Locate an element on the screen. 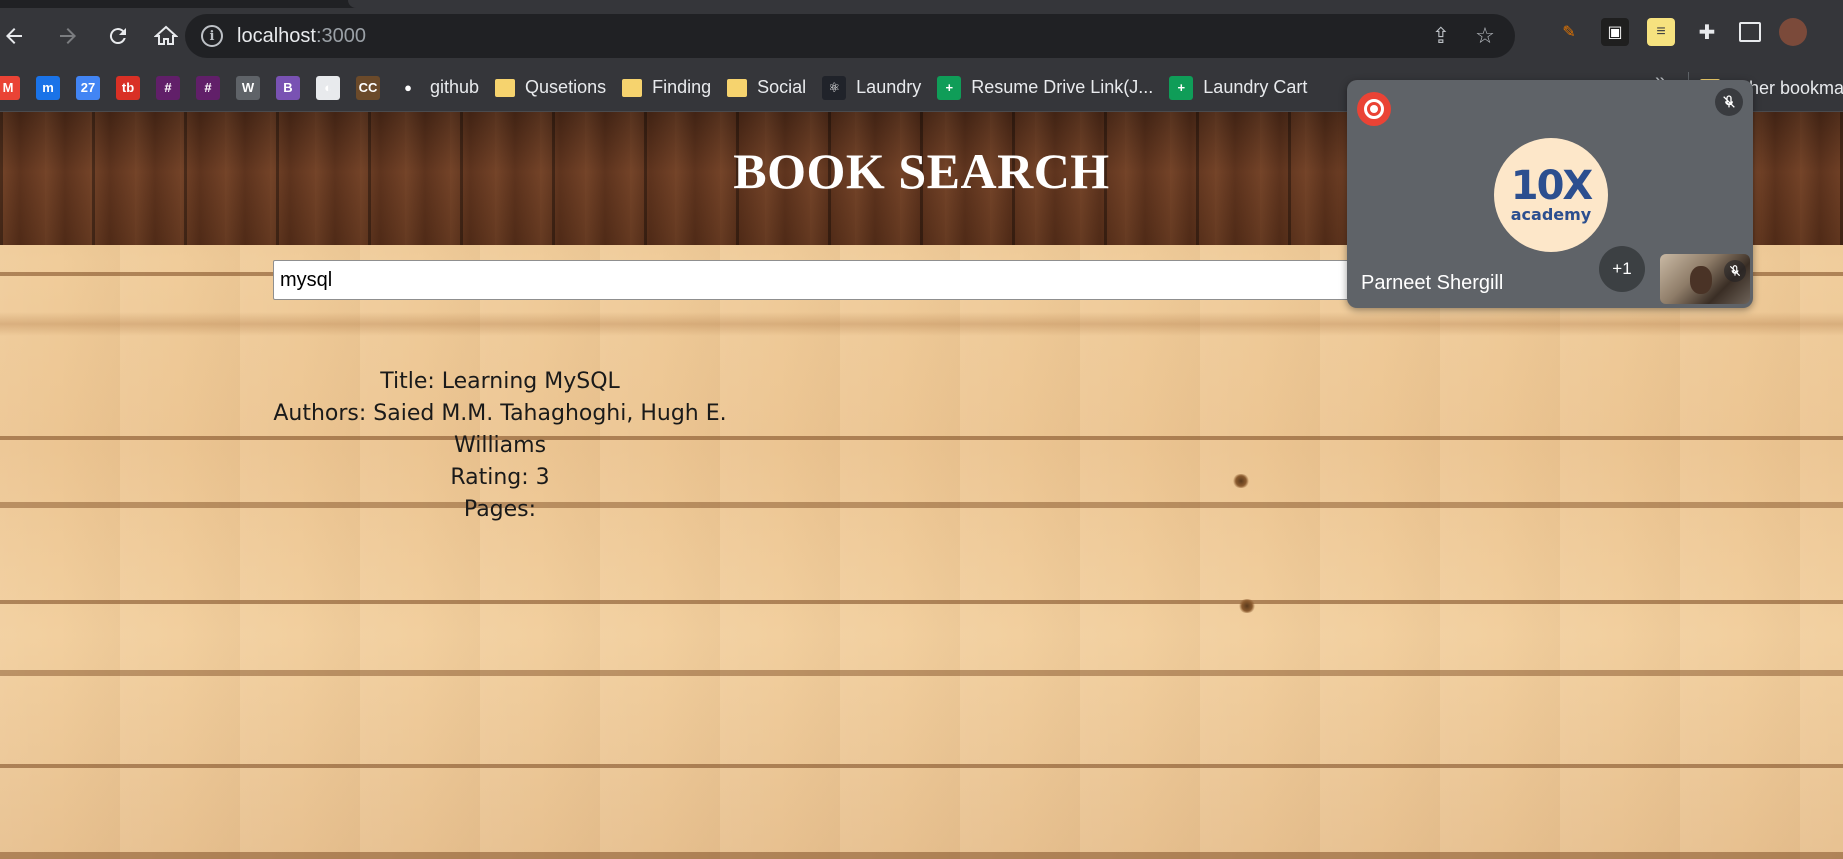  arrow-right-icon is located at coordinates (68, 36).